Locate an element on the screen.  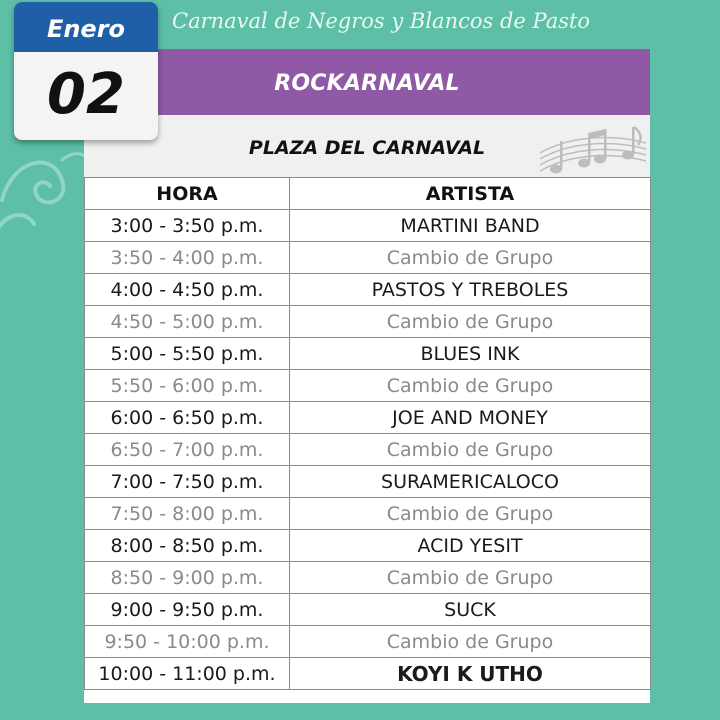
artist-cell: KOYI K UTHO is located at coordinates (470, 673).